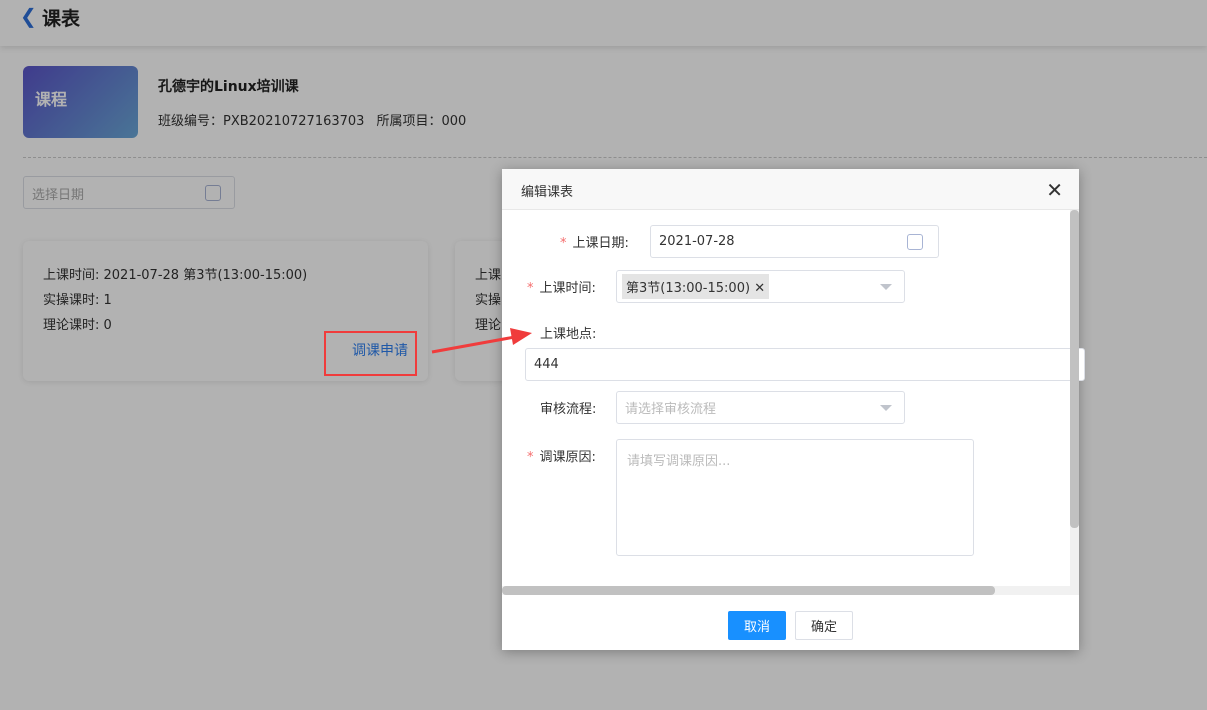 The image size is (1207, 710). I want to click on annotation-arrow, so click(481, 341).